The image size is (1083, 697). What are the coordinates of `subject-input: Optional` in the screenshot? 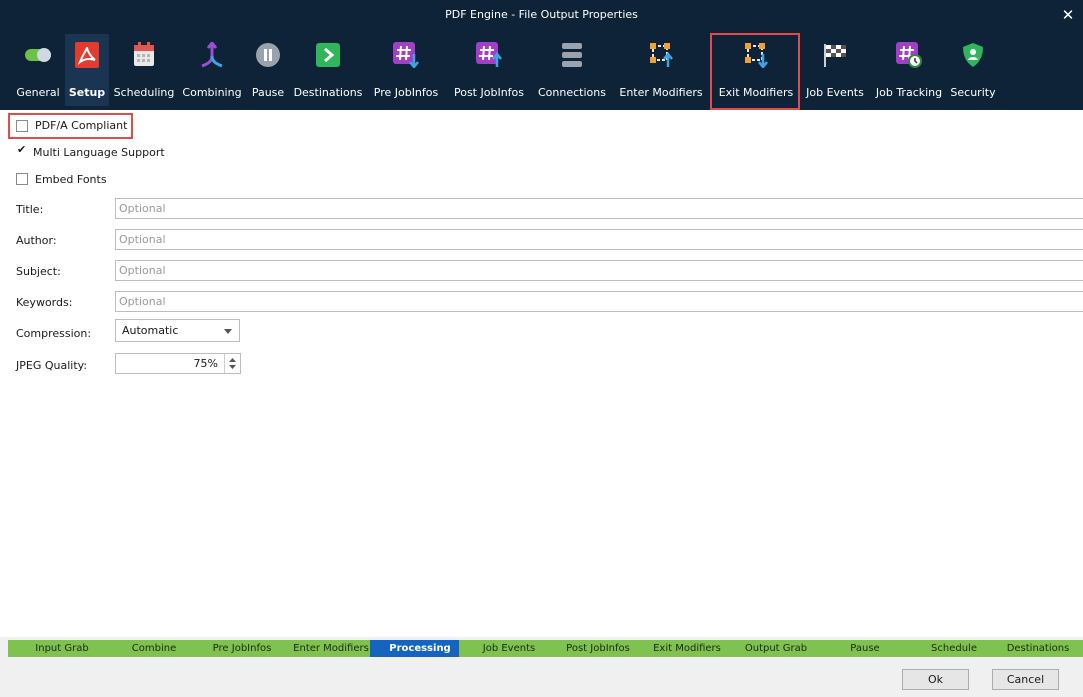 It's located at (599, 270).